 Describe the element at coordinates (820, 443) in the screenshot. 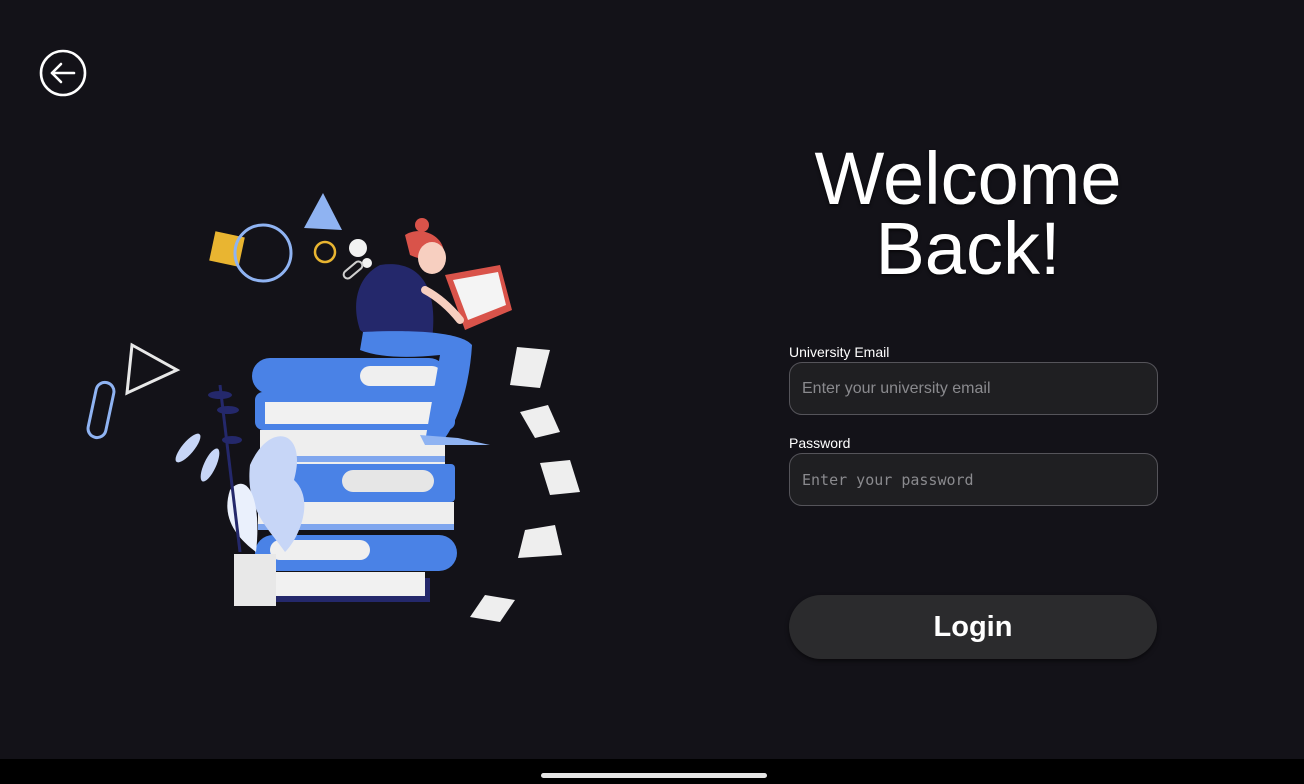

I see `password-label: Password` at that location.